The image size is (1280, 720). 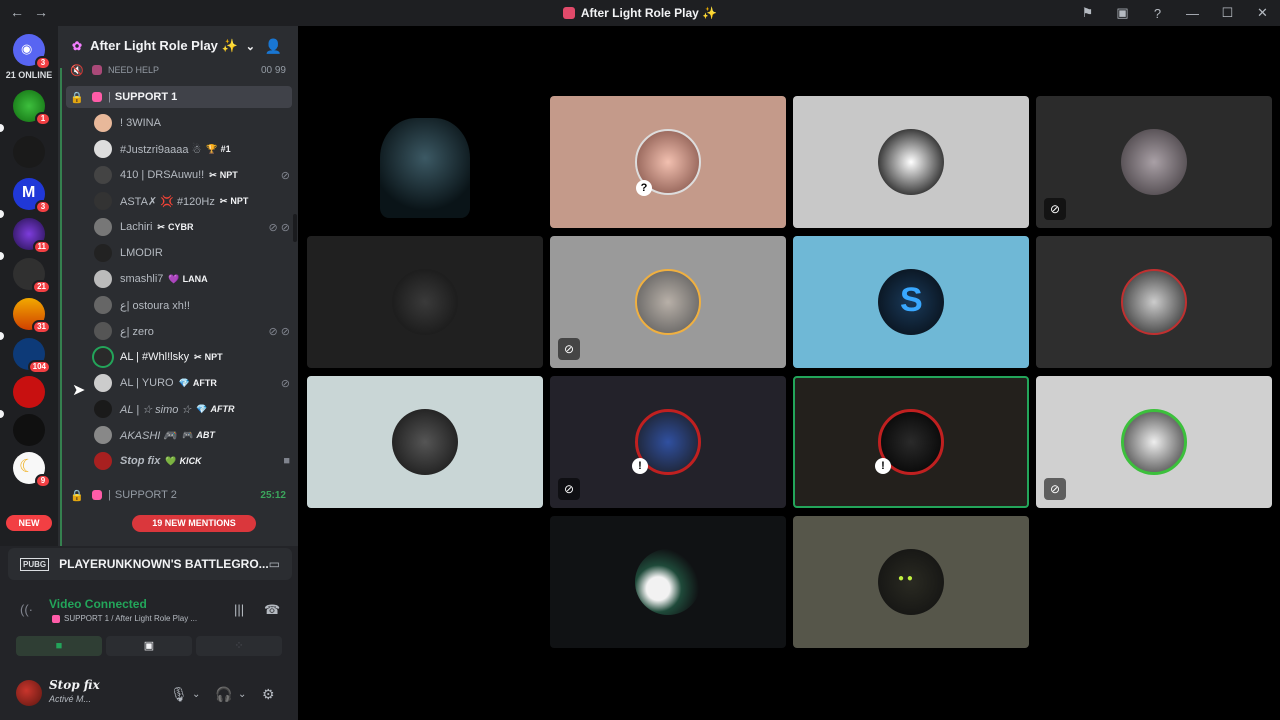 I want to click on signal-icon: ((·, so click(x=26, y=609).